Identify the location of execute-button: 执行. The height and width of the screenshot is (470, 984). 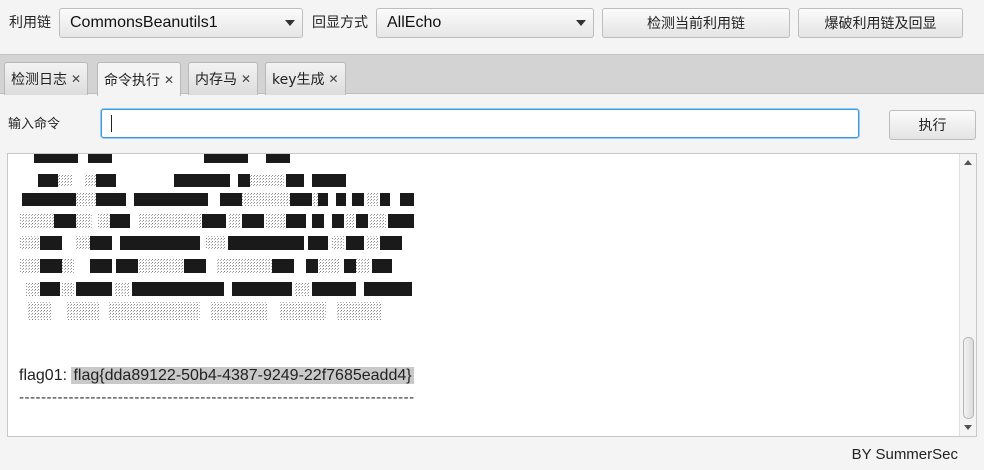
(932, 125).